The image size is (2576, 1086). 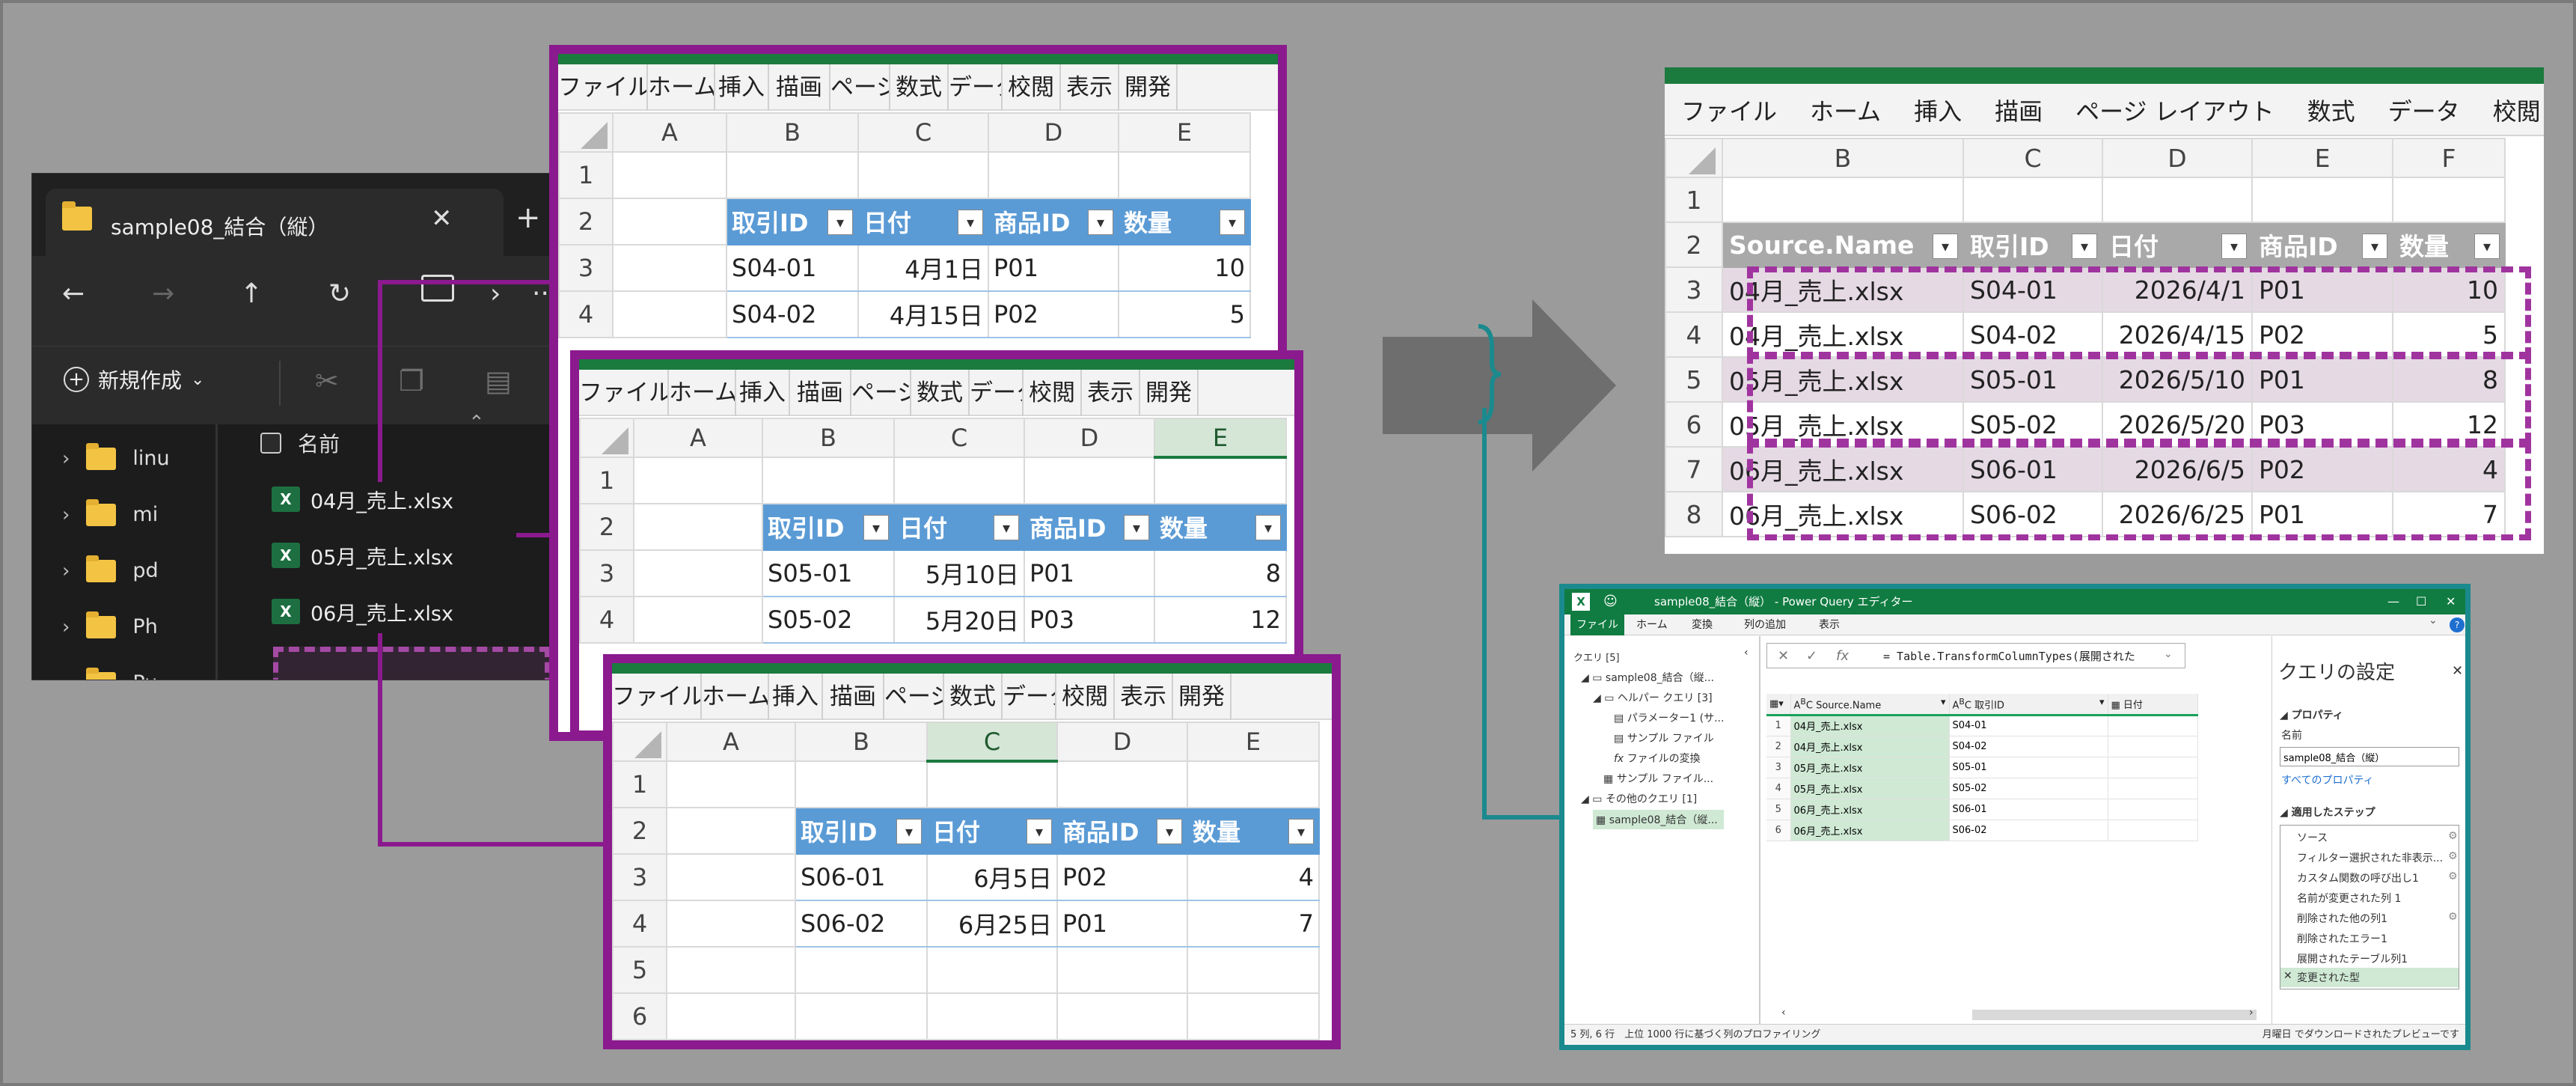 I want to click on row-number: 6, so click(x=639, y=1016).